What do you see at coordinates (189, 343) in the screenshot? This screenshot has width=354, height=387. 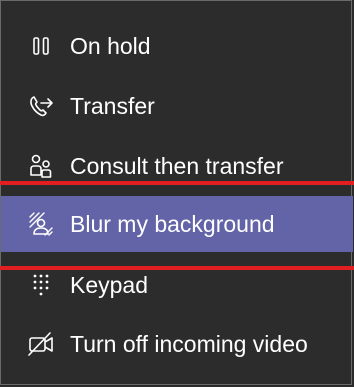 I see `menu-item-label: Turn off incoming video` at bounding box center [189, 343].